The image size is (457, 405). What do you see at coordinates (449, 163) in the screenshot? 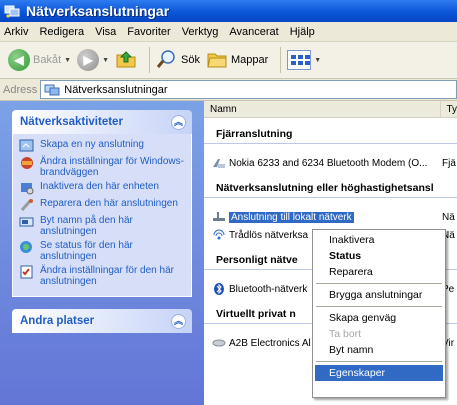
I see `item-type: Fjä` at bounding box center [449, 163].